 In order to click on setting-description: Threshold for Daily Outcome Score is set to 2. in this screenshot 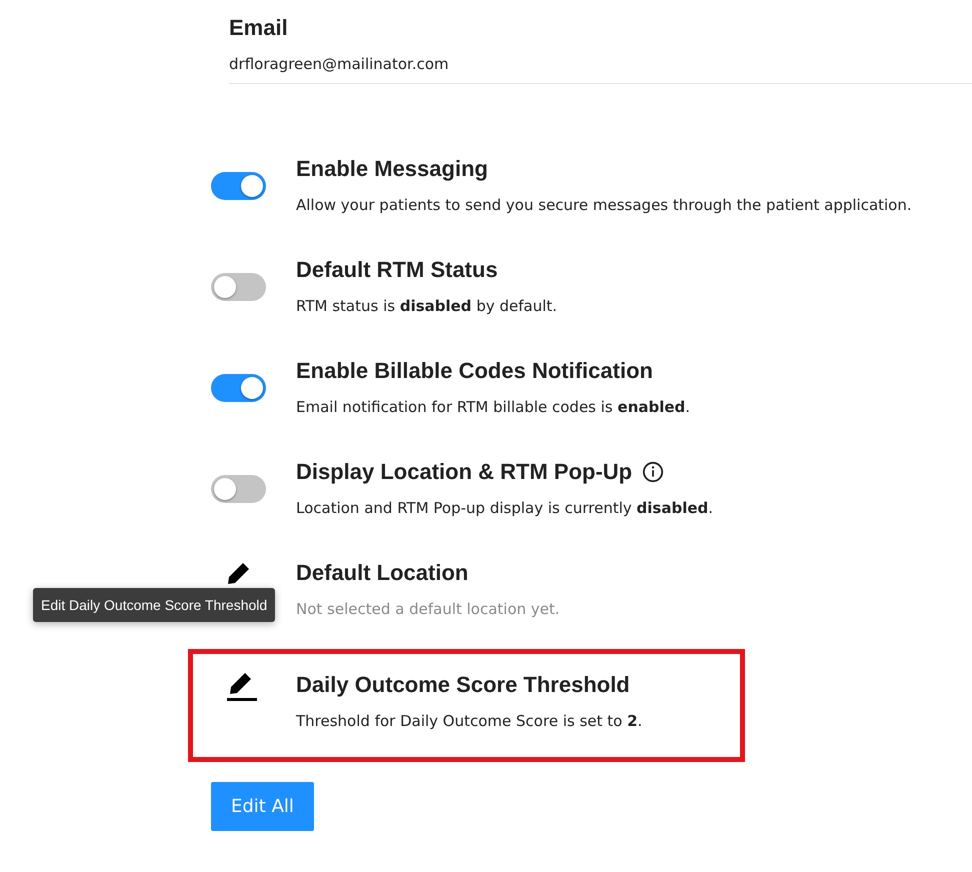, I will do `click(470, 721)`.